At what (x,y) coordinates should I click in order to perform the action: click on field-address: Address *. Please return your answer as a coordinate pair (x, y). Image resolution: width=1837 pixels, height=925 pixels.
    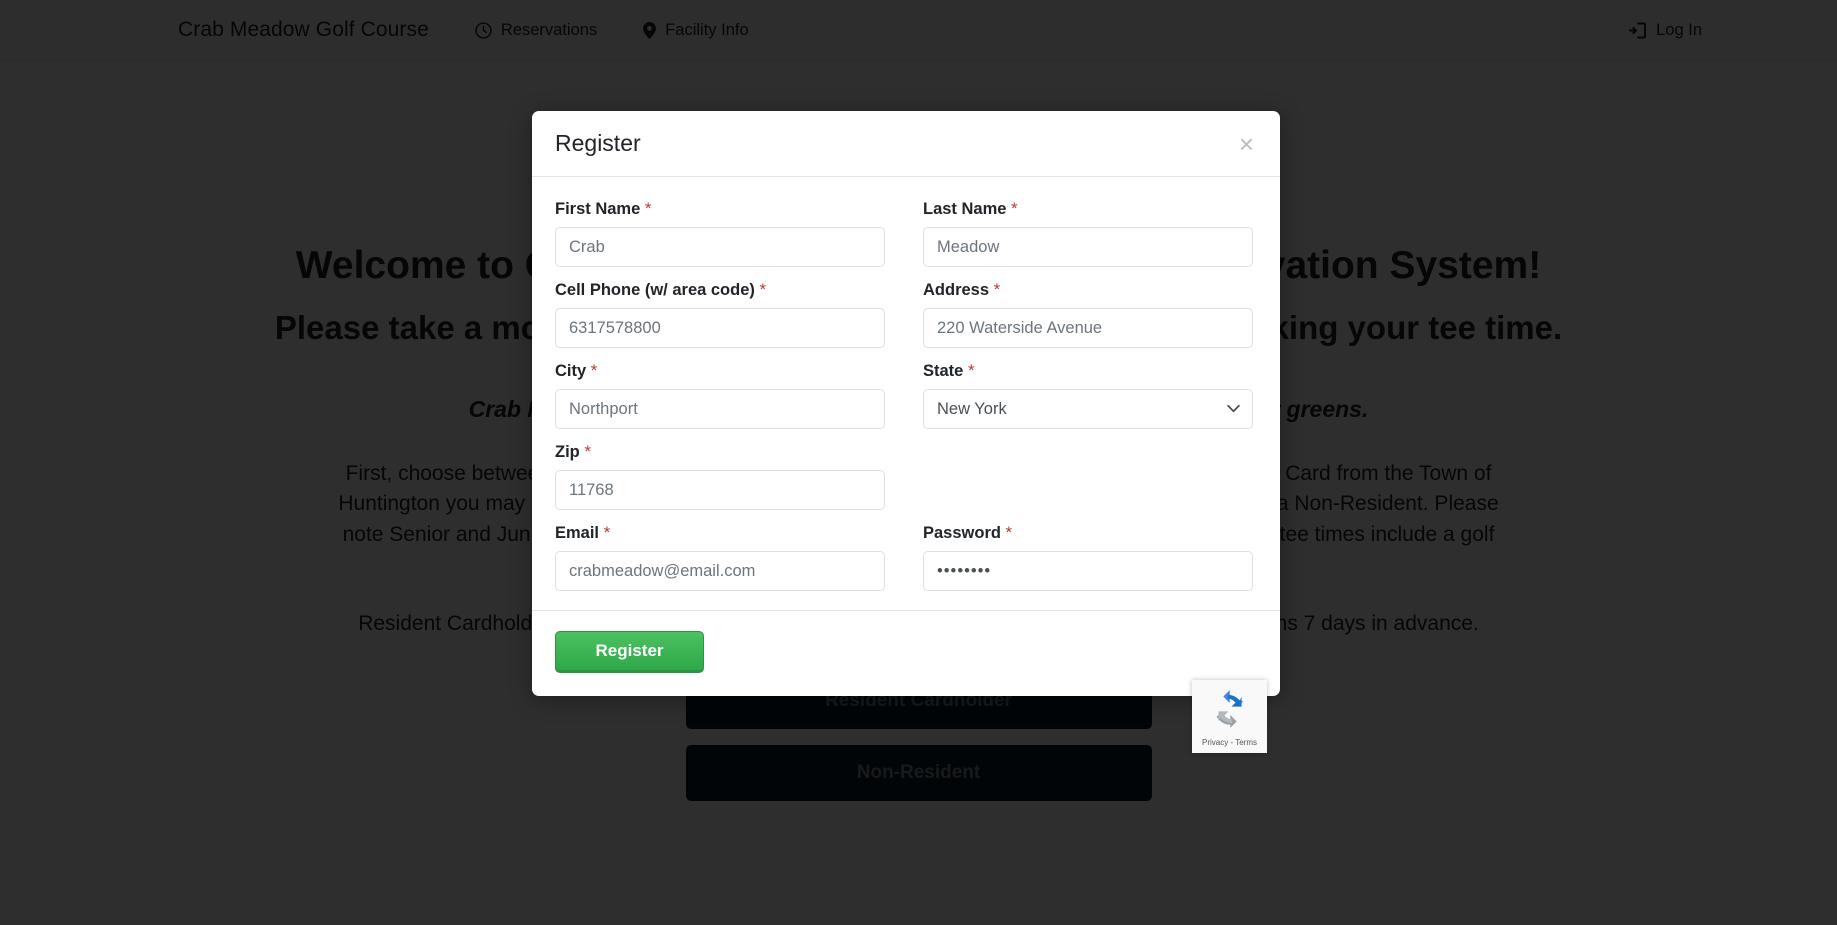
    Looking at the image, I should click on (1088, 320).